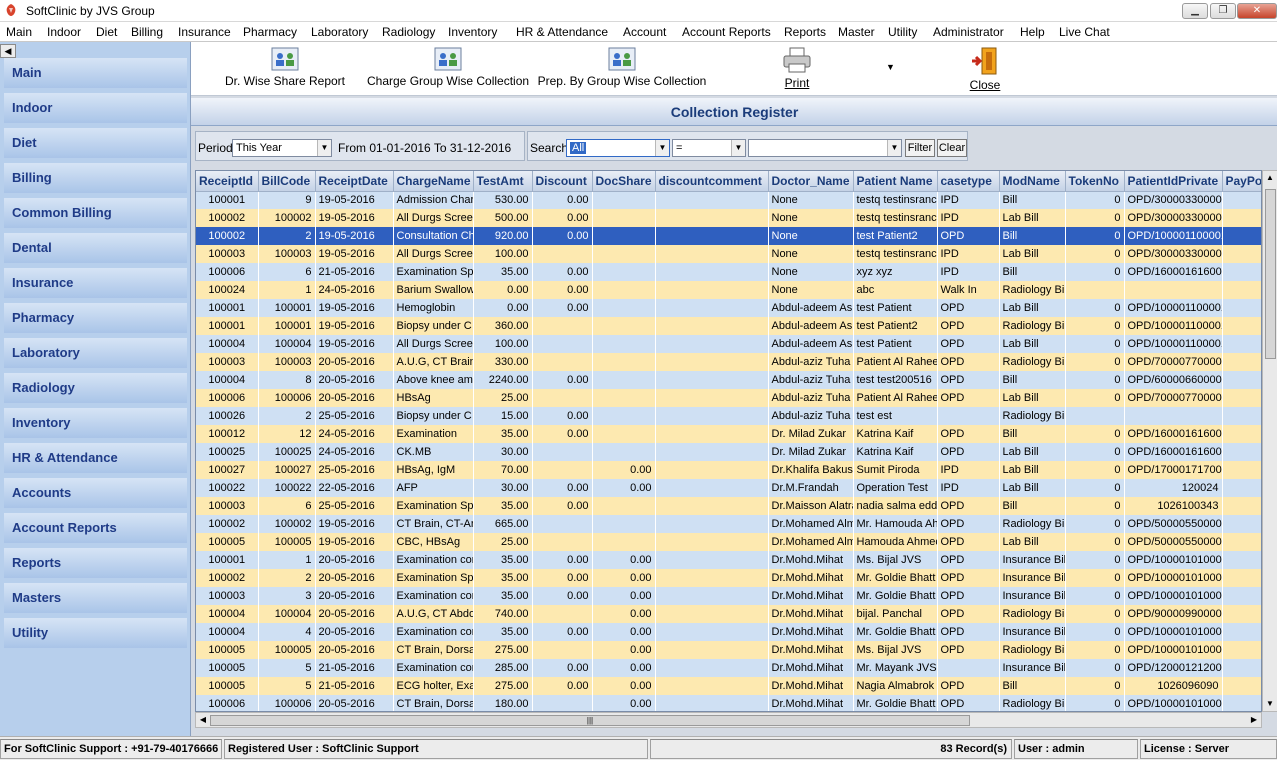  Describe the element at coordinates (95, 213) in the screenshot. I see `sidebar-item-common-billing: Common Billing` at that location.